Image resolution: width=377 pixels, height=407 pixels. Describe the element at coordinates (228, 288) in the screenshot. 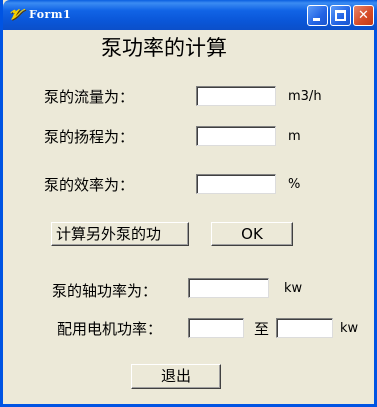

I see `shaft-power-output` at that location.